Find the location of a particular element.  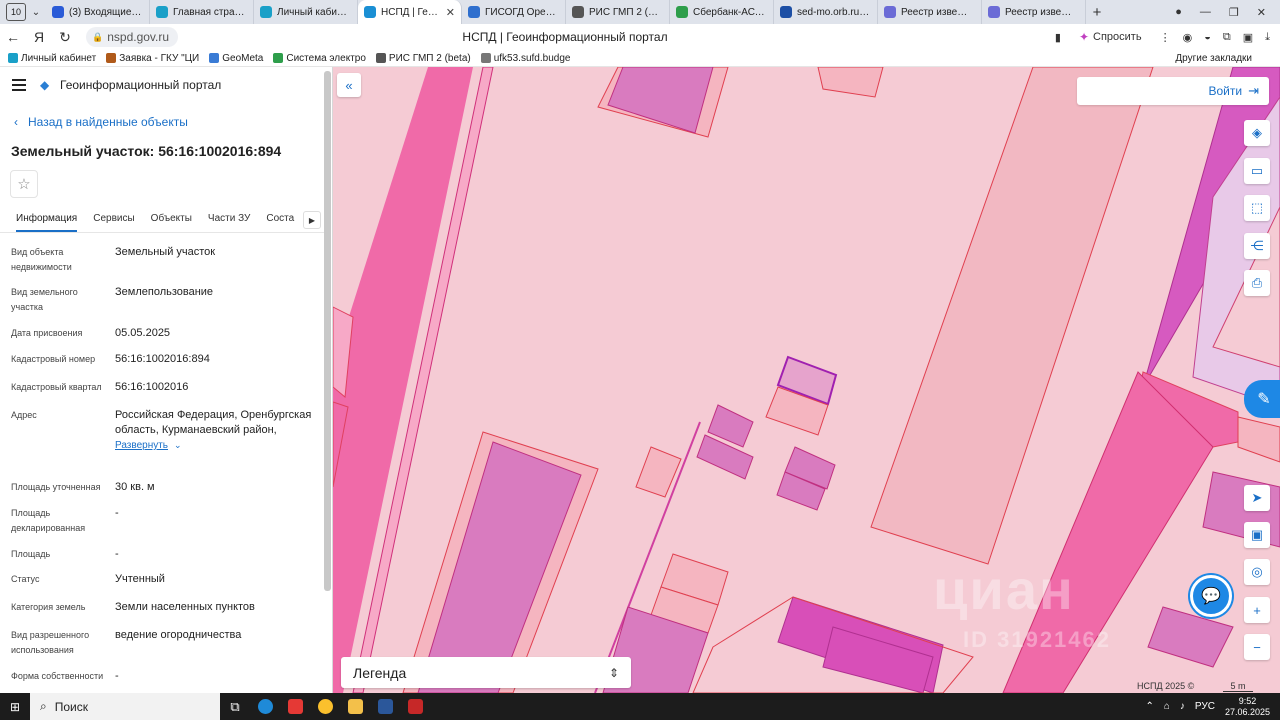

collapse-panel-button: « is located at coordinates (349, 85).